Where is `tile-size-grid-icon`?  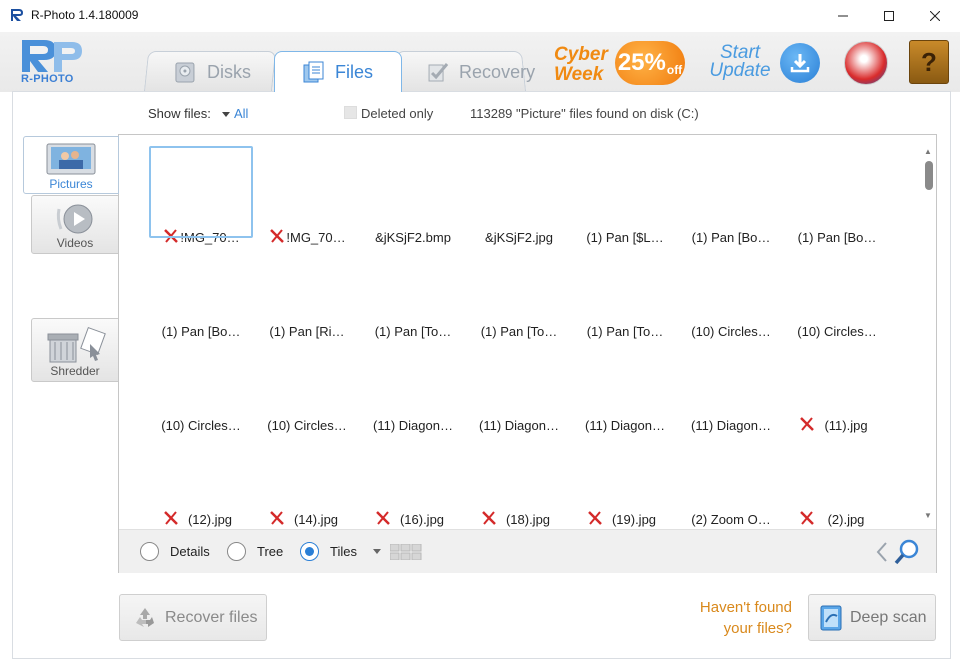
tile-size-grid-icon is located at coordinates (406, 552).